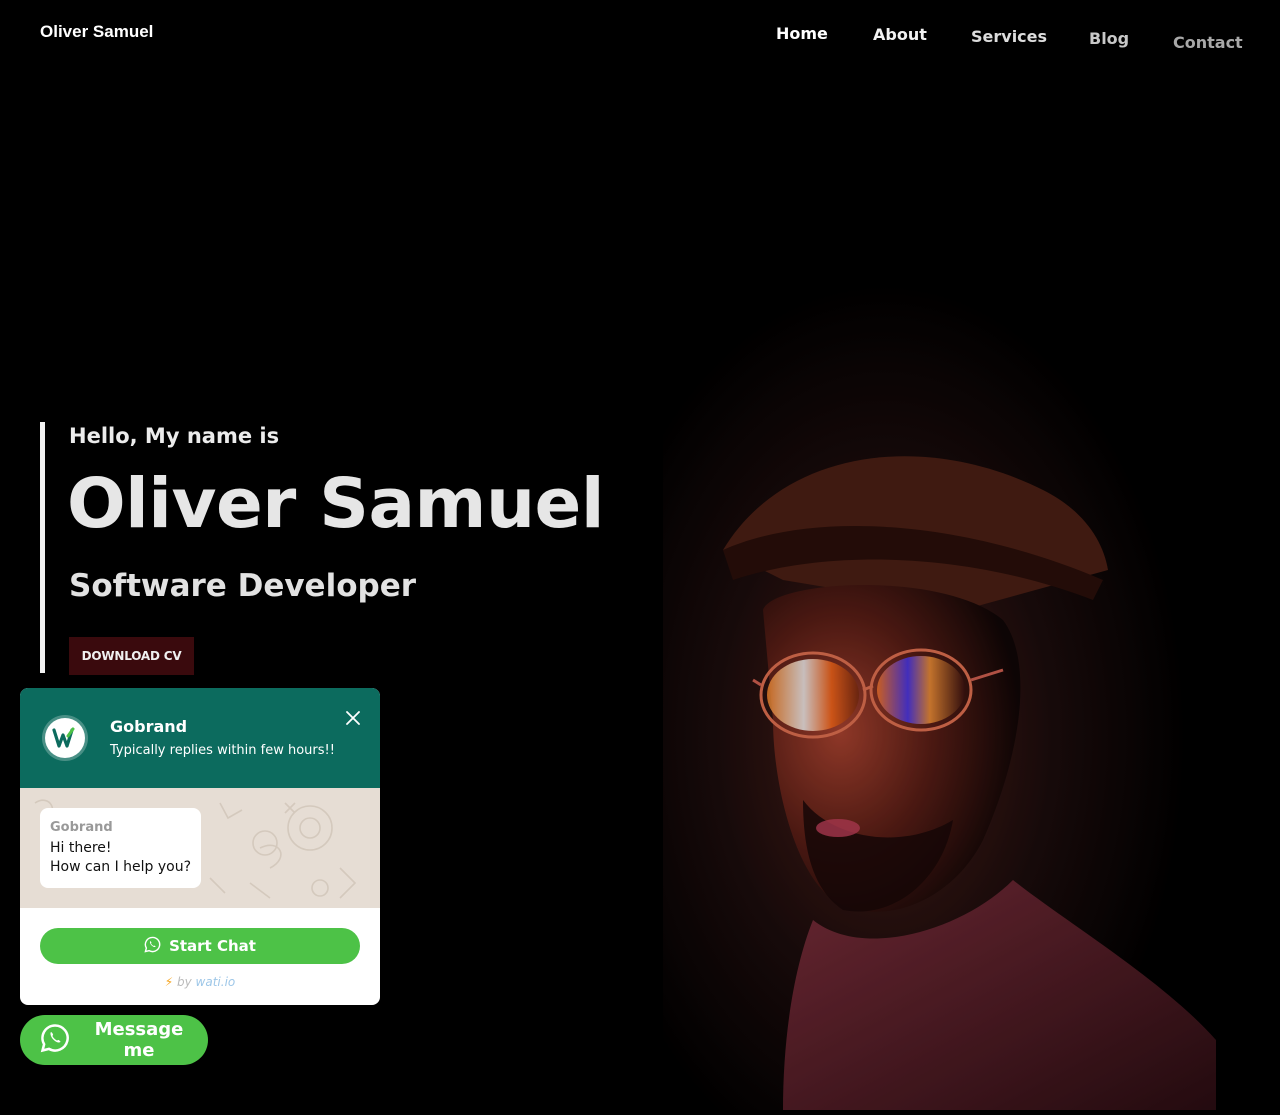 Image resolution: width=1280 pixels, height=1115 pixels. I want to click on chat-bubble: Gobrand Hi there! How can I help you?, so click(120, 848).